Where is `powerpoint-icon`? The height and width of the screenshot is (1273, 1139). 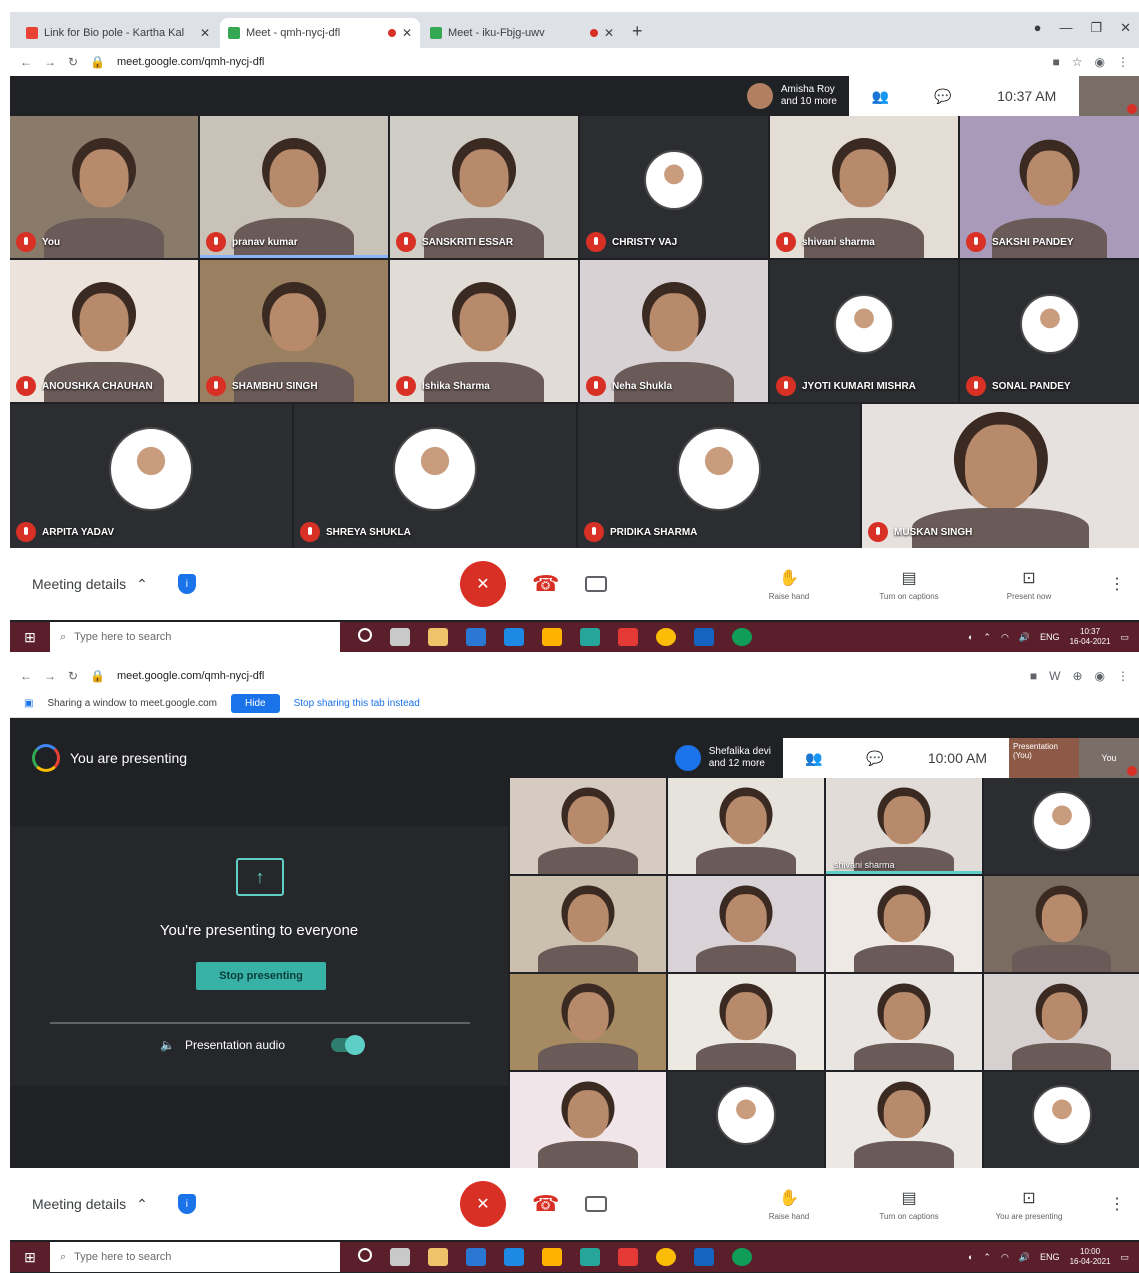 powerpoint-icon is located at coordinates (628, 1257).